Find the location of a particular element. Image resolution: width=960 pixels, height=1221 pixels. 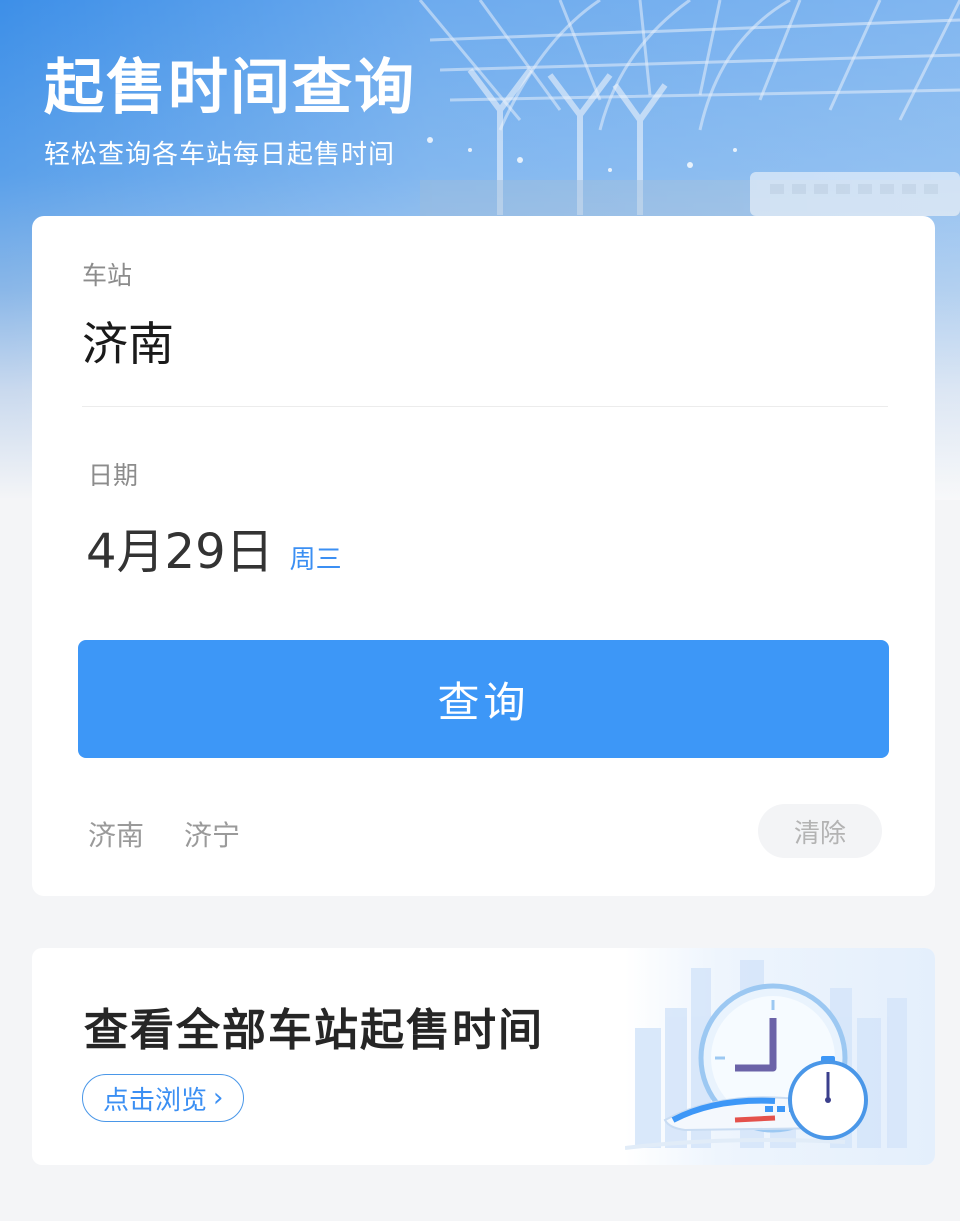

history-item: 济南 is located at coordinates (116, 834).